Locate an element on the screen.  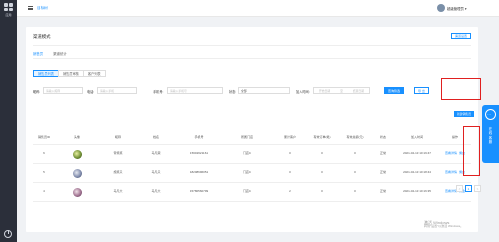
row-nickname: 马凡大 is located at coordinates (118, 191).